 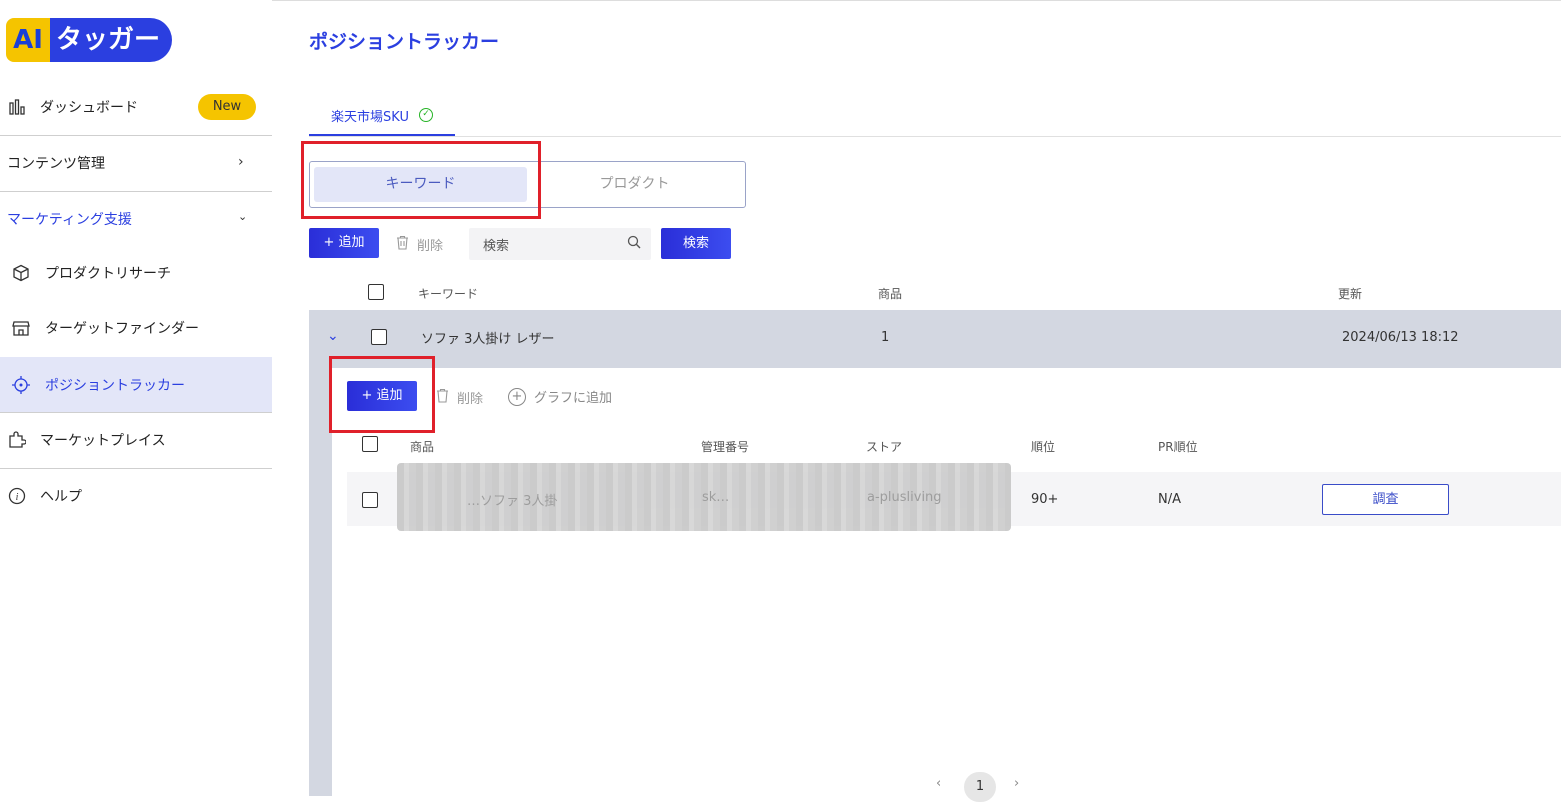 I want to click on sidebar-item-content: コンテンツ管理, so click(x=136, y=163).